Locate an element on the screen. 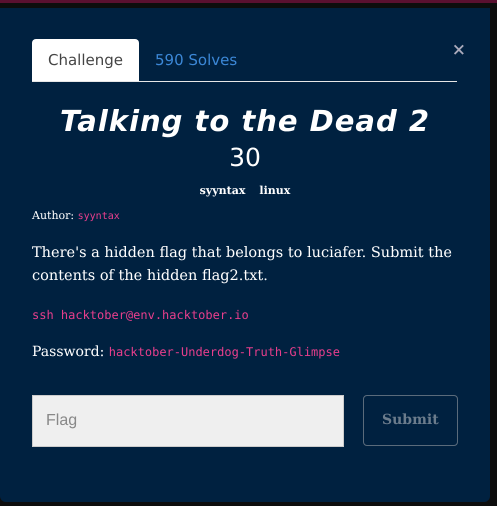  password-value: hacktober-Underdog-Truth-Glimpse is located at coordinates (224, 352).